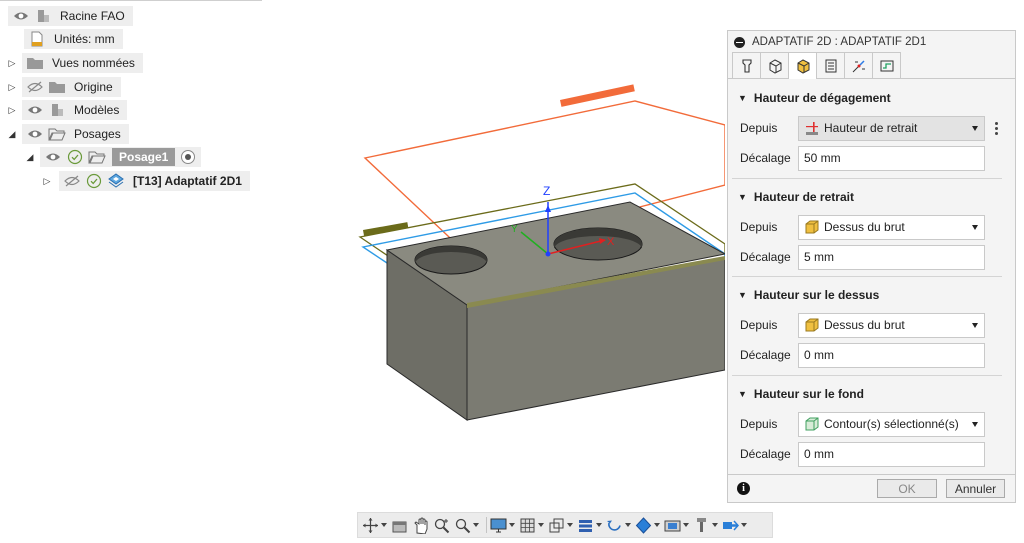 This screenshot has height=543, width=1024. Describe the element at coordinates (71, 87) in the screenshot. I see `tree-item-origin-bg: Origine` at that location.